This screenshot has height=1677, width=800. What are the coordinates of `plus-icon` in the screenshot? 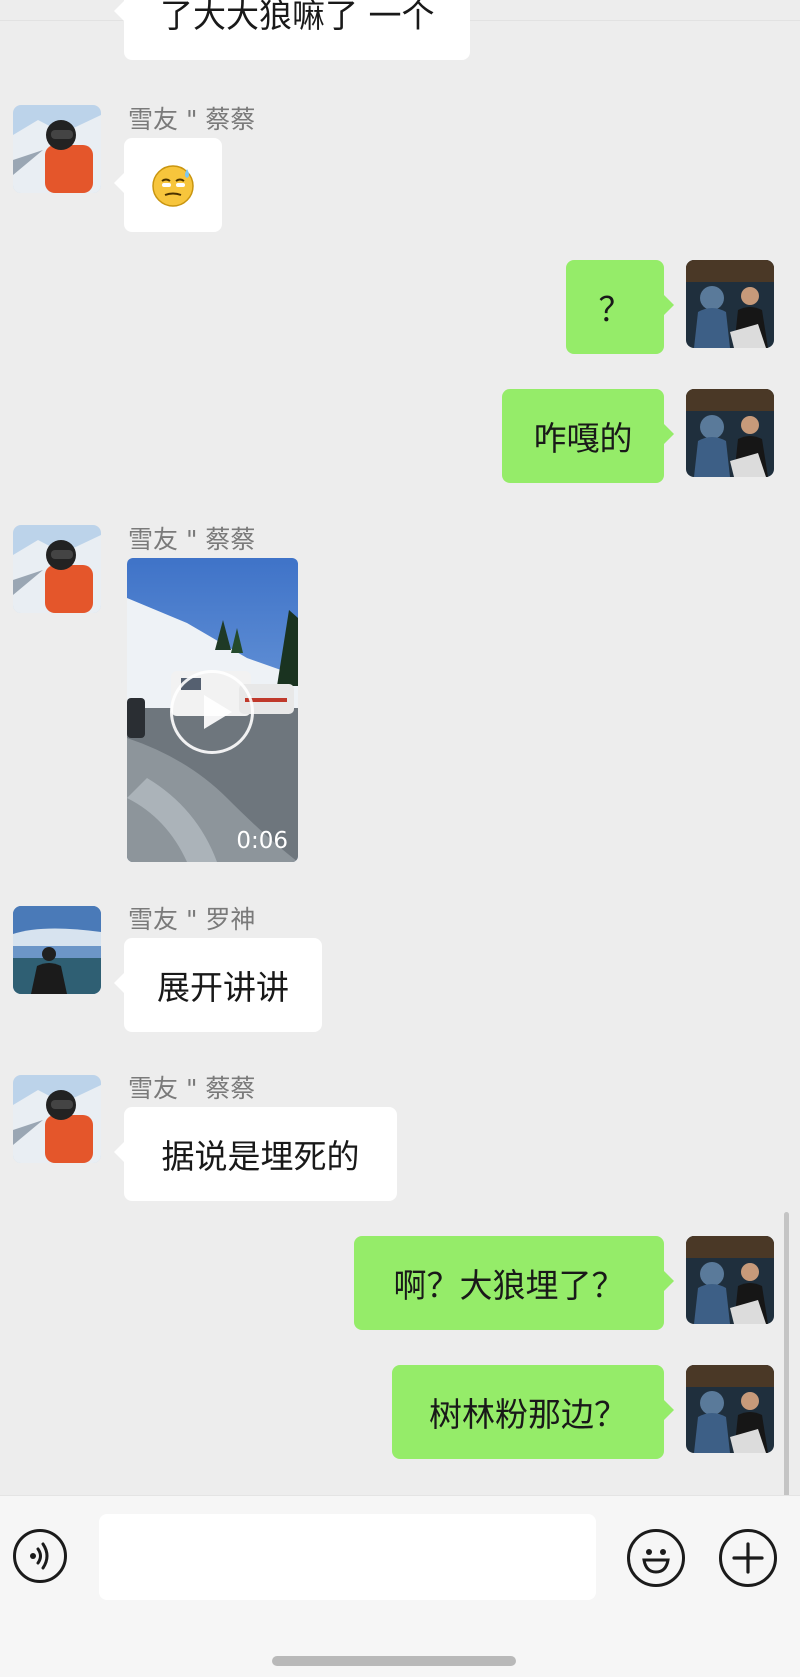 It's located at (748, 1558).